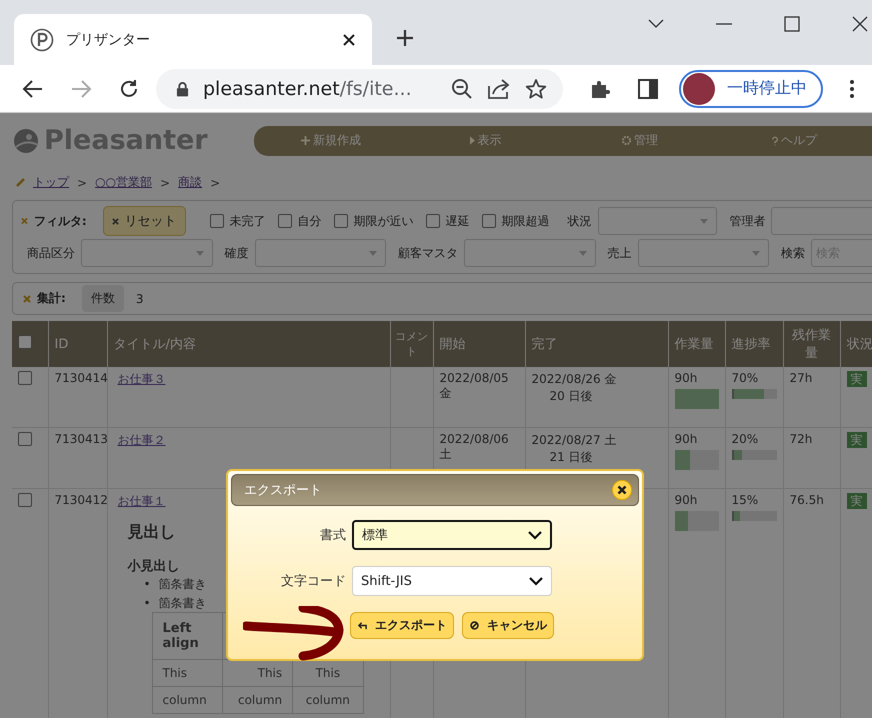 Image resolution: width=872 pixels, height=718 pixels. Describe the element at coordinates (77, 344) in the screenshot. I see `column-header: ID` at that location.